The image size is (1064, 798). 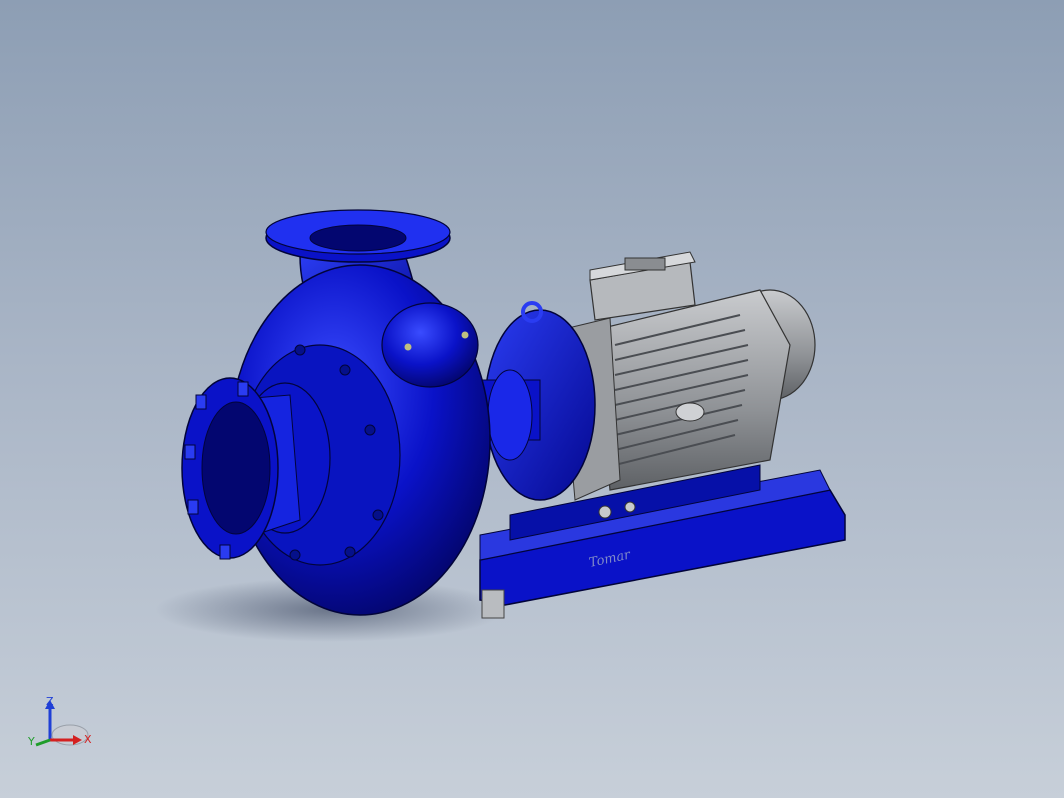 I want to click on orientation-triad: Z X Y, so click(x=59, y=721).